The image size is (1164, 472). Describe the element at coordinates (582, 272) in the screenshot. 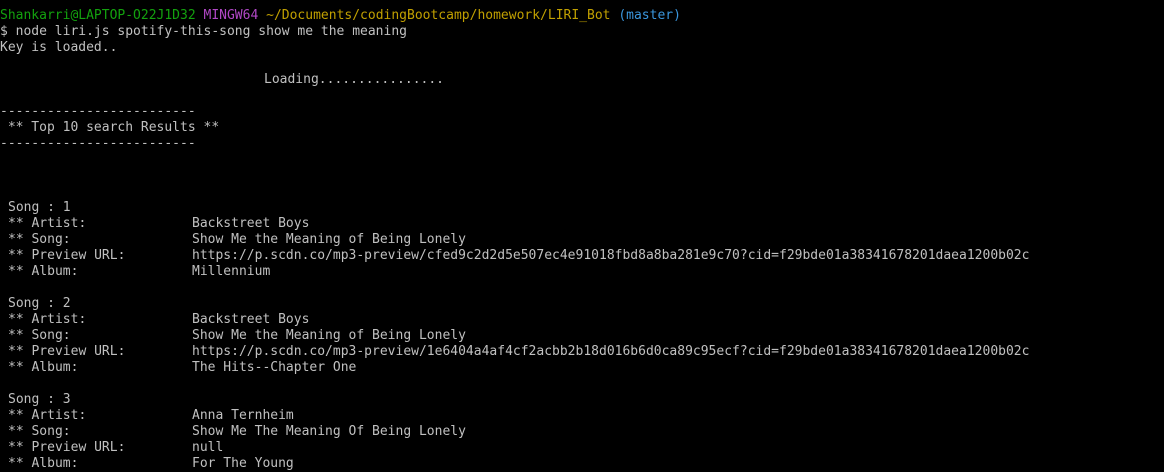

I see `song-album-row: ** Album: Millennium` at that location.